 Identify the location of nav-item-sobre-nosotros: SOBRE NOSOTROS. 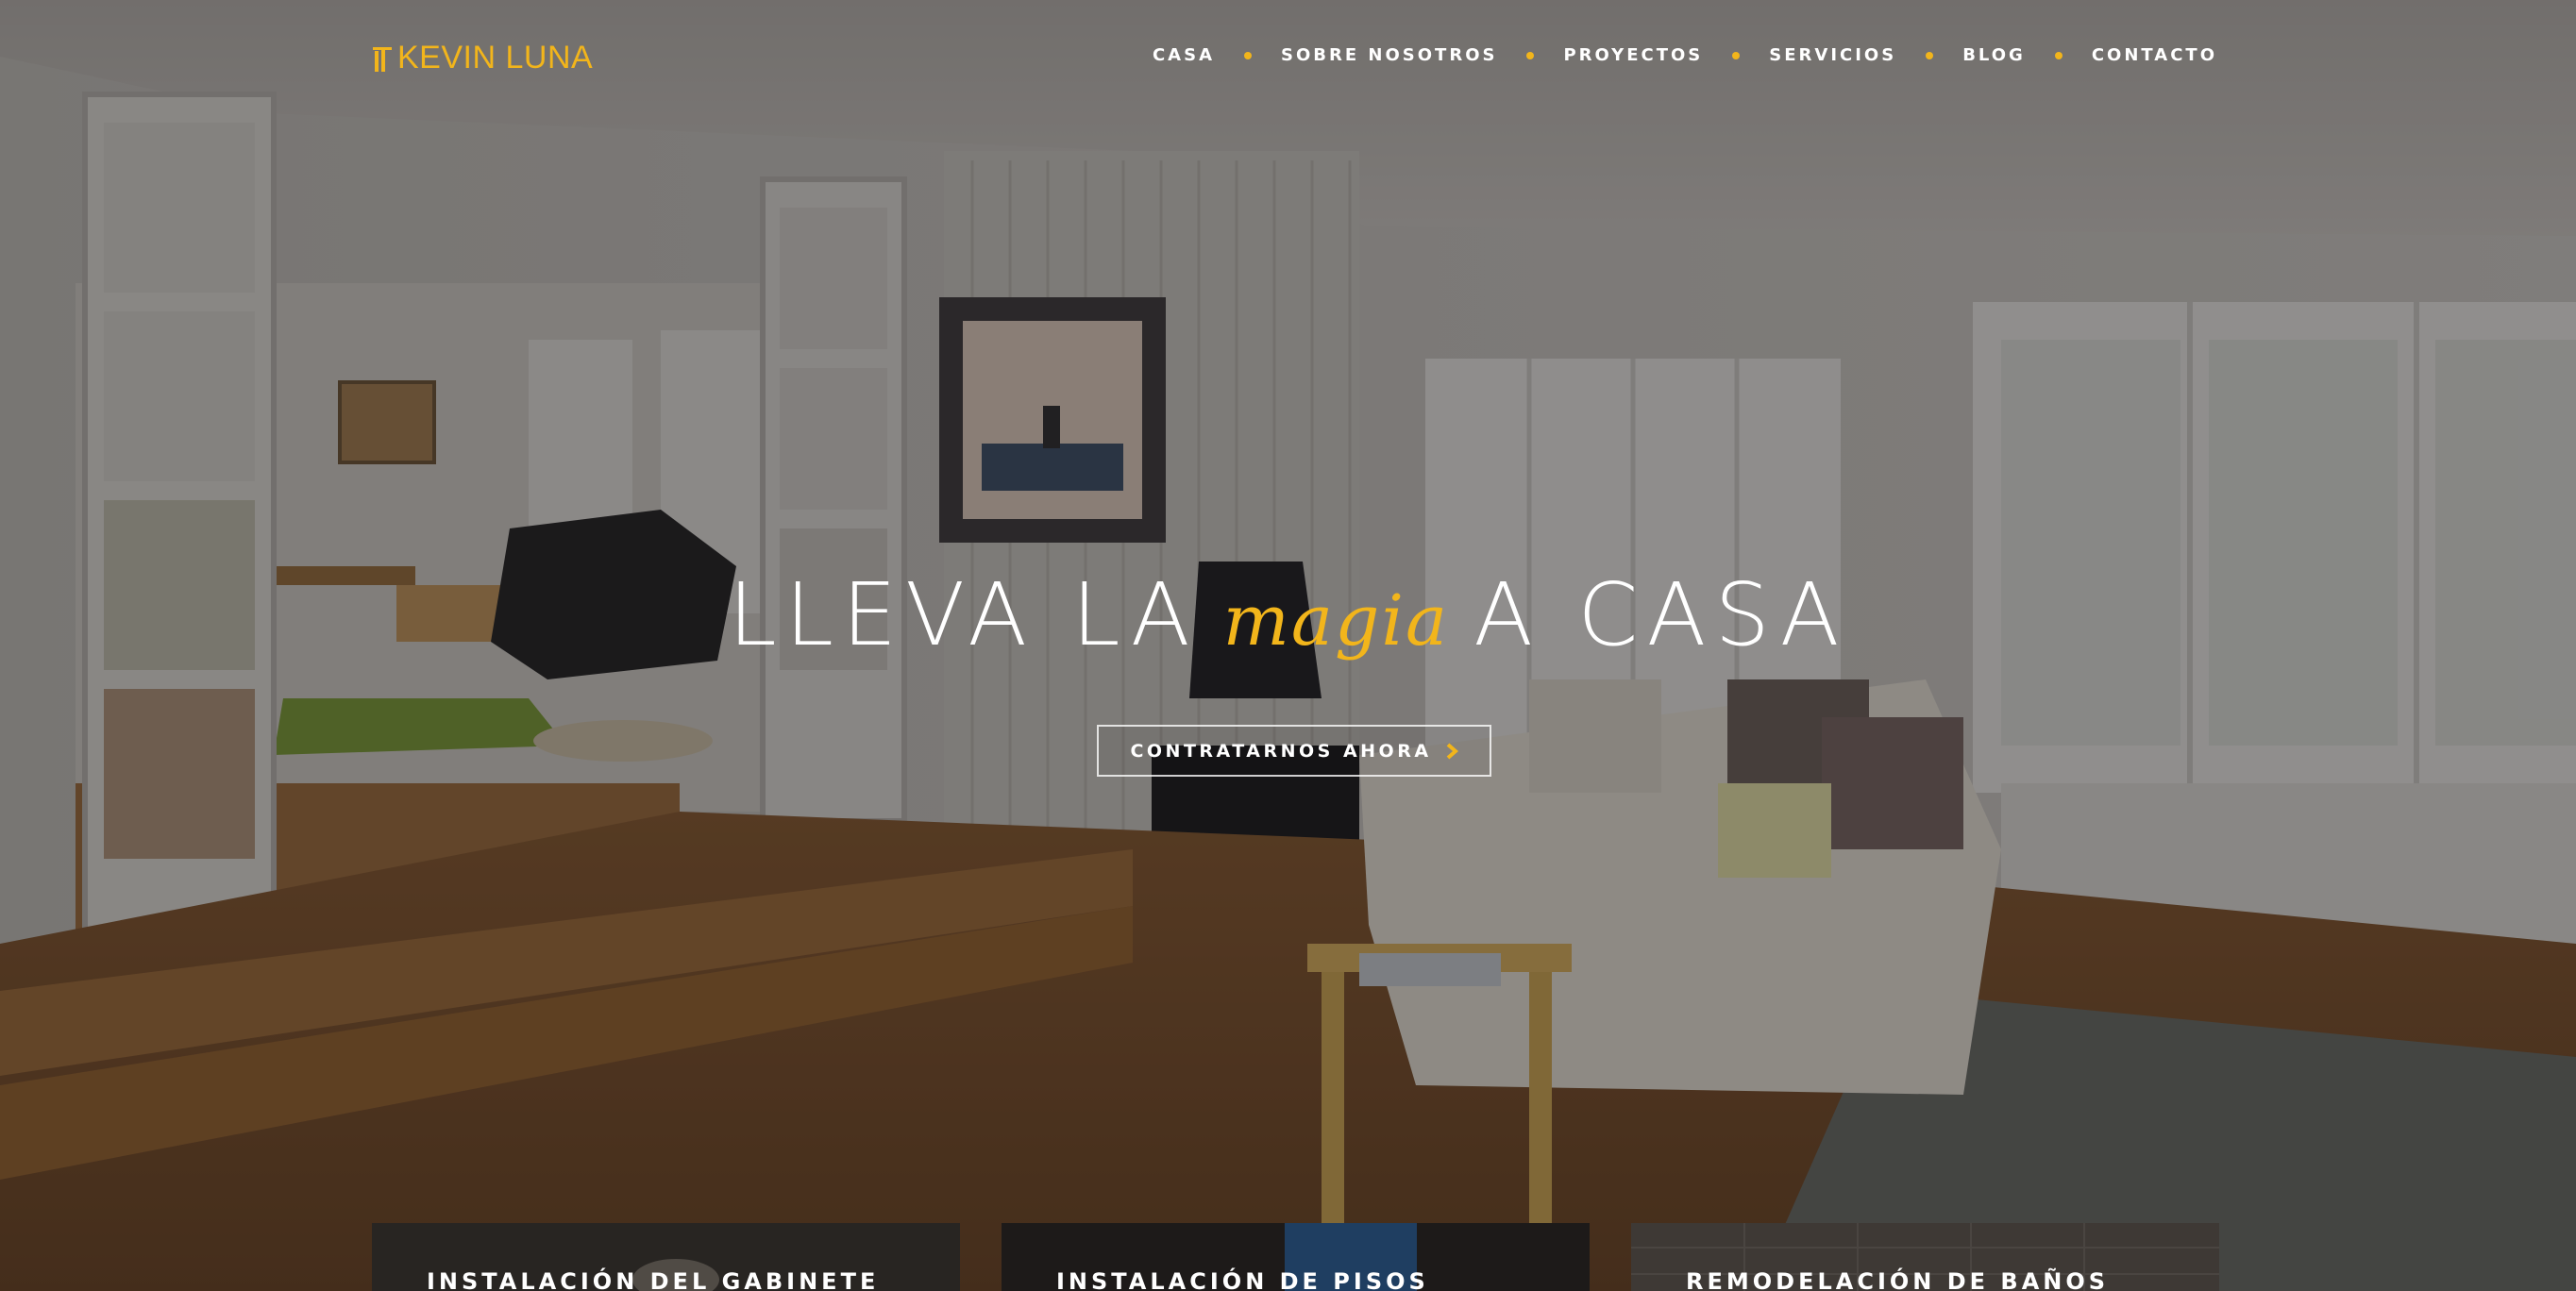
(1389, 55).